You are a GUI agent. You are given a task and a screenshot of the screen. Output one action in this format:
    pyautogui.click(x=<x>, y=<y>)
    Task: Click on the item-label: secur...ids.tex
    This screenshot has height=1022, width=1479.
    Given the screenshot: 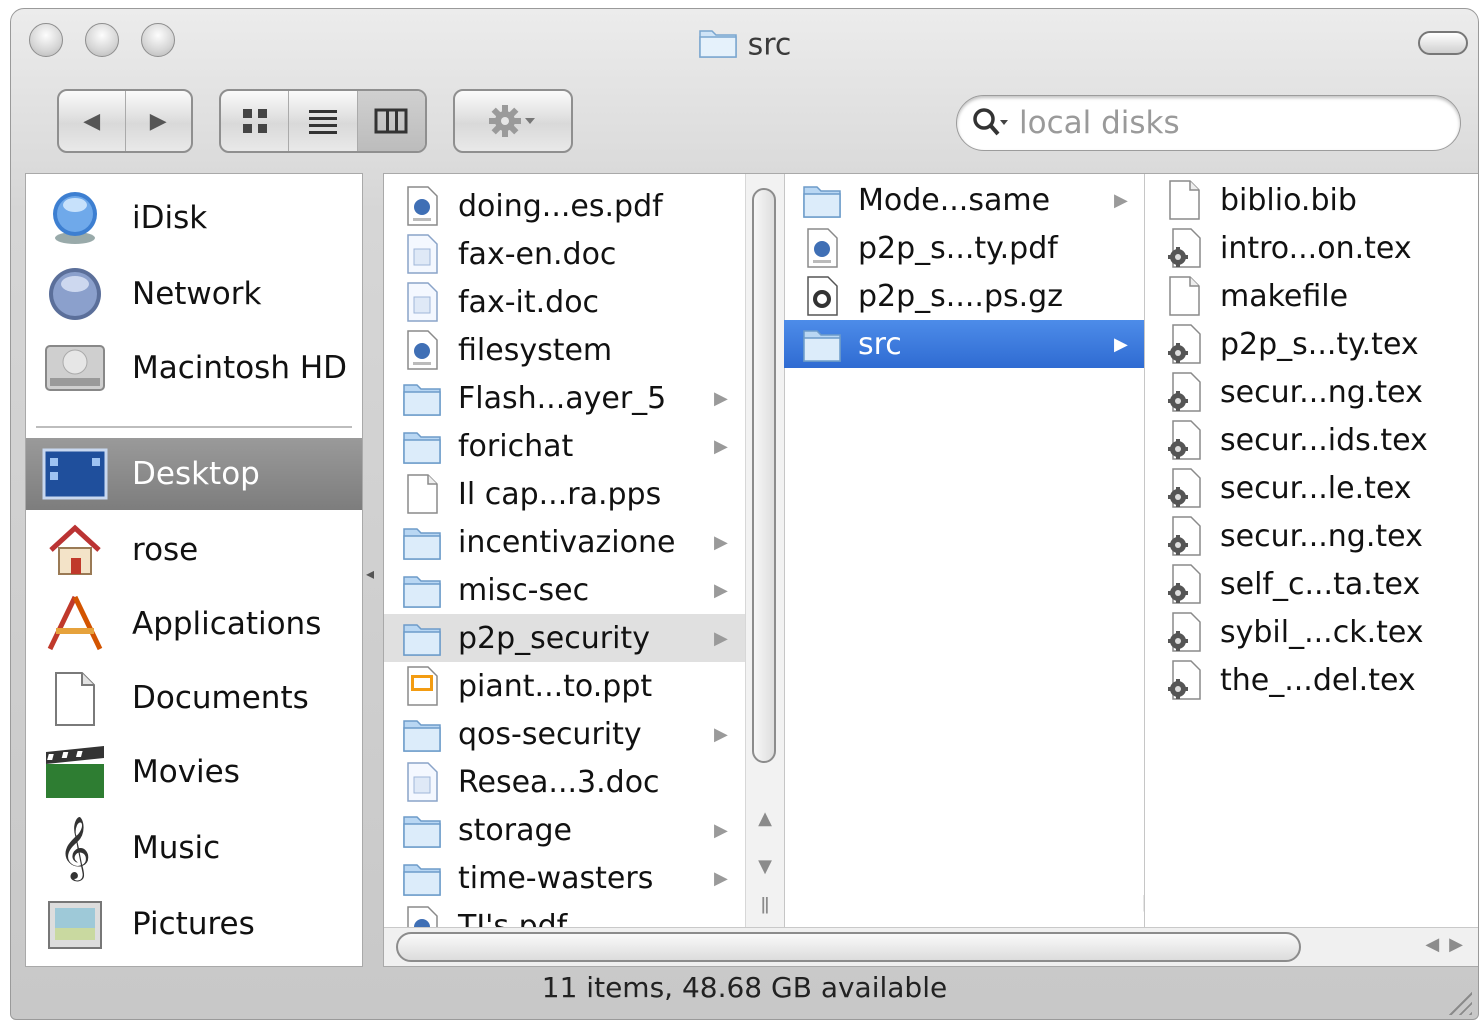 What is the action you would take?
    pyautogui.click(x=1324, y=440)
    